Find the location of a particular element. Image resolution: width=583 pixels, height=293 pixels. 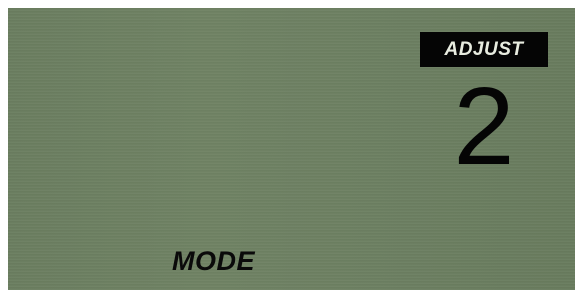

adjust-badge: ADJUST is located at coordinates (484, 49).